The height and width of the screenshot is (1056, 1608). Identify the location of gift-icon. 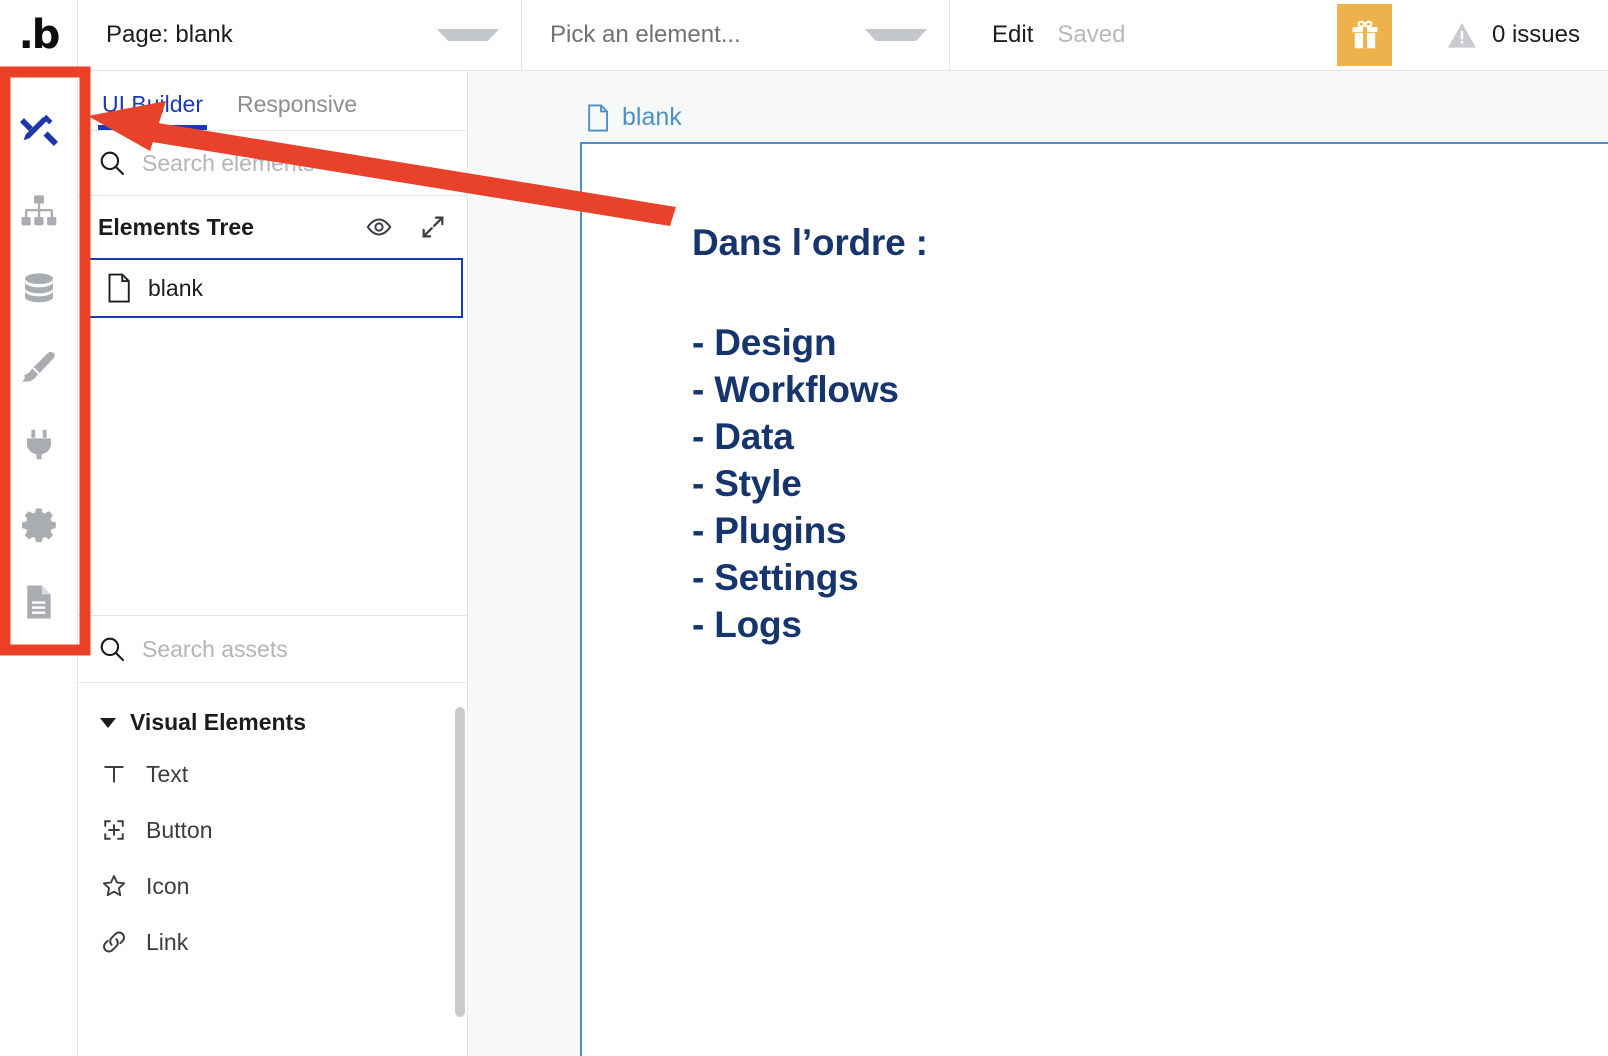
(1364, 34).